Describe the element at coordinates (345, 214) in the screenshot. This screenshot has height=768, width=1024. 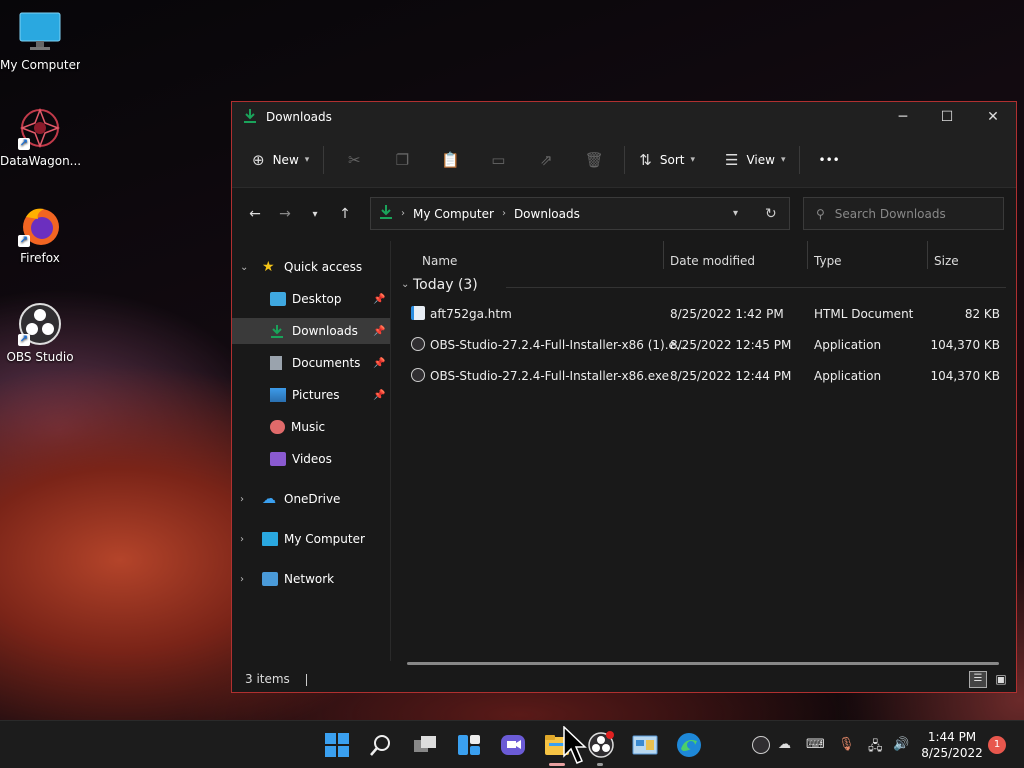
I see `up-arrow-icon: ↑` at that location.